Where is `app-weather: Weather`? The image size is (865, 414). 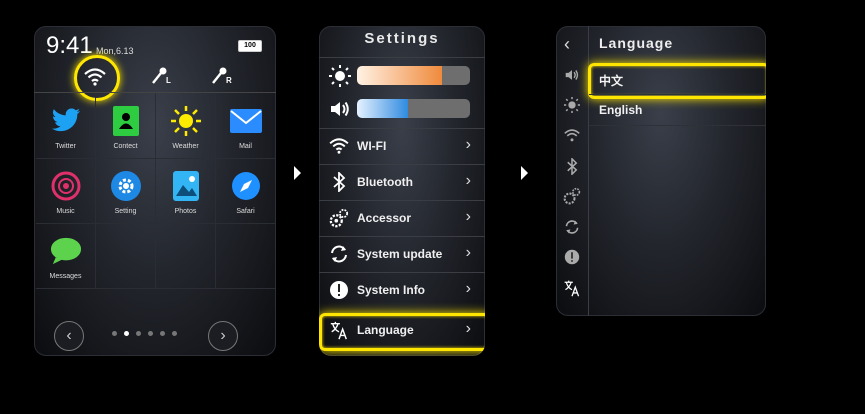
app-weather: Weather is located at coordinates (186, 126).